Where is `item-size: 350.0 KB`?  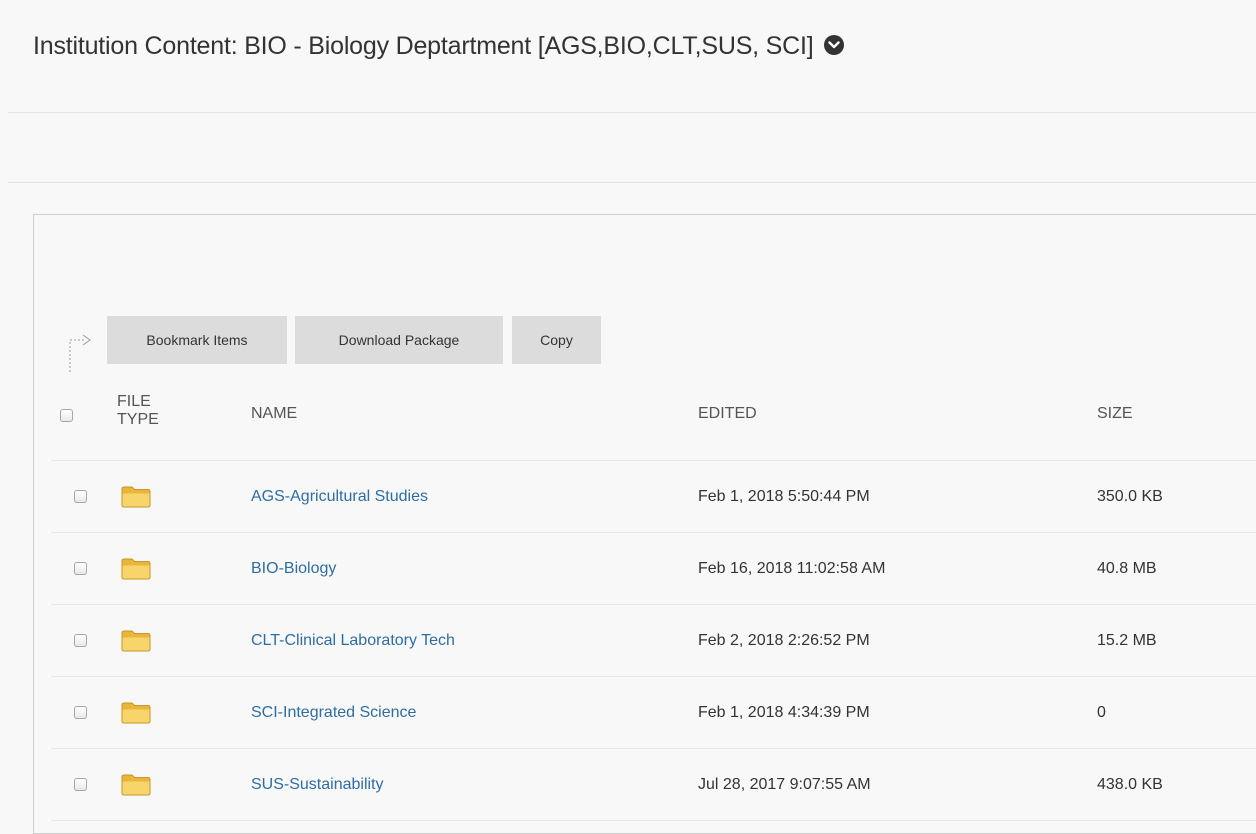 item-size: 350.0 KB is located at coordinates (1130, 496).